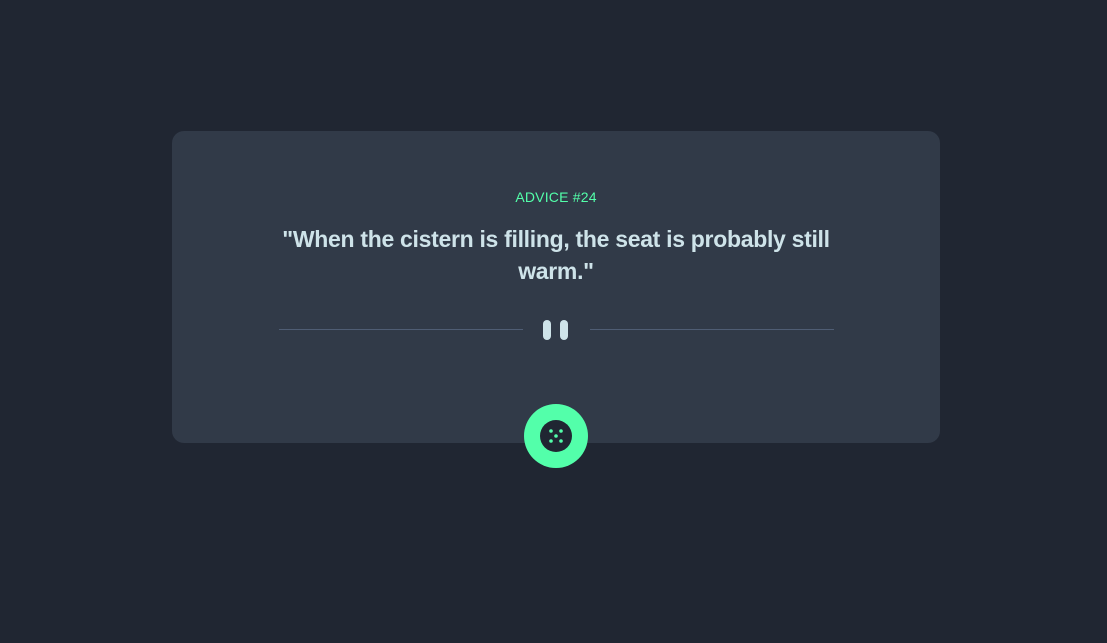 This screenshot has width=1107, height=643. I want to click on divider, so click(556, 330).